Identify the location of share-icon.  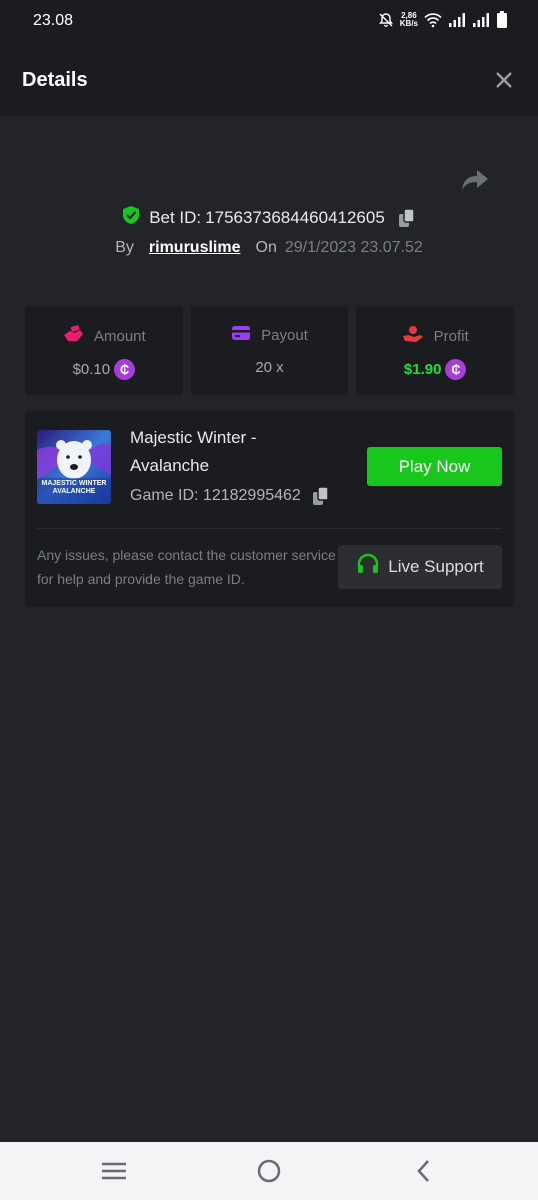
(475, 180).